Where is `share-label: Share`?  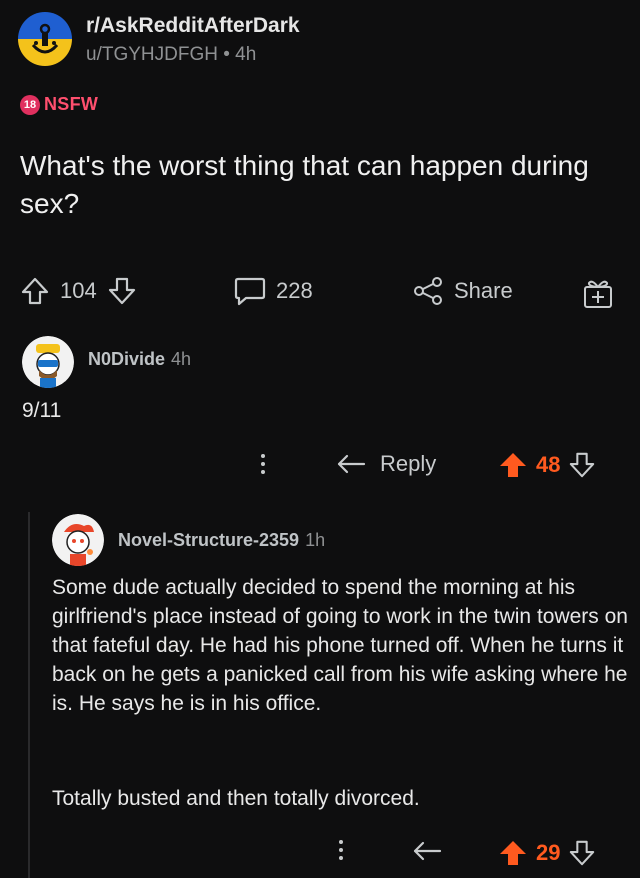 share-label: Share is located at coordinates (483, 290).